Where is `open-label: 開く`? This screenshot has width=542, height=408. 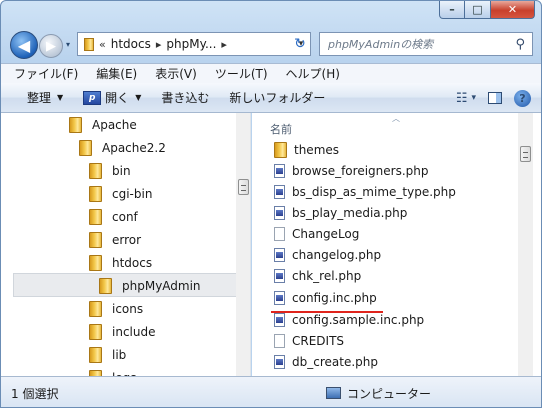
open-label: 開く is located at coordinates (117, 98).